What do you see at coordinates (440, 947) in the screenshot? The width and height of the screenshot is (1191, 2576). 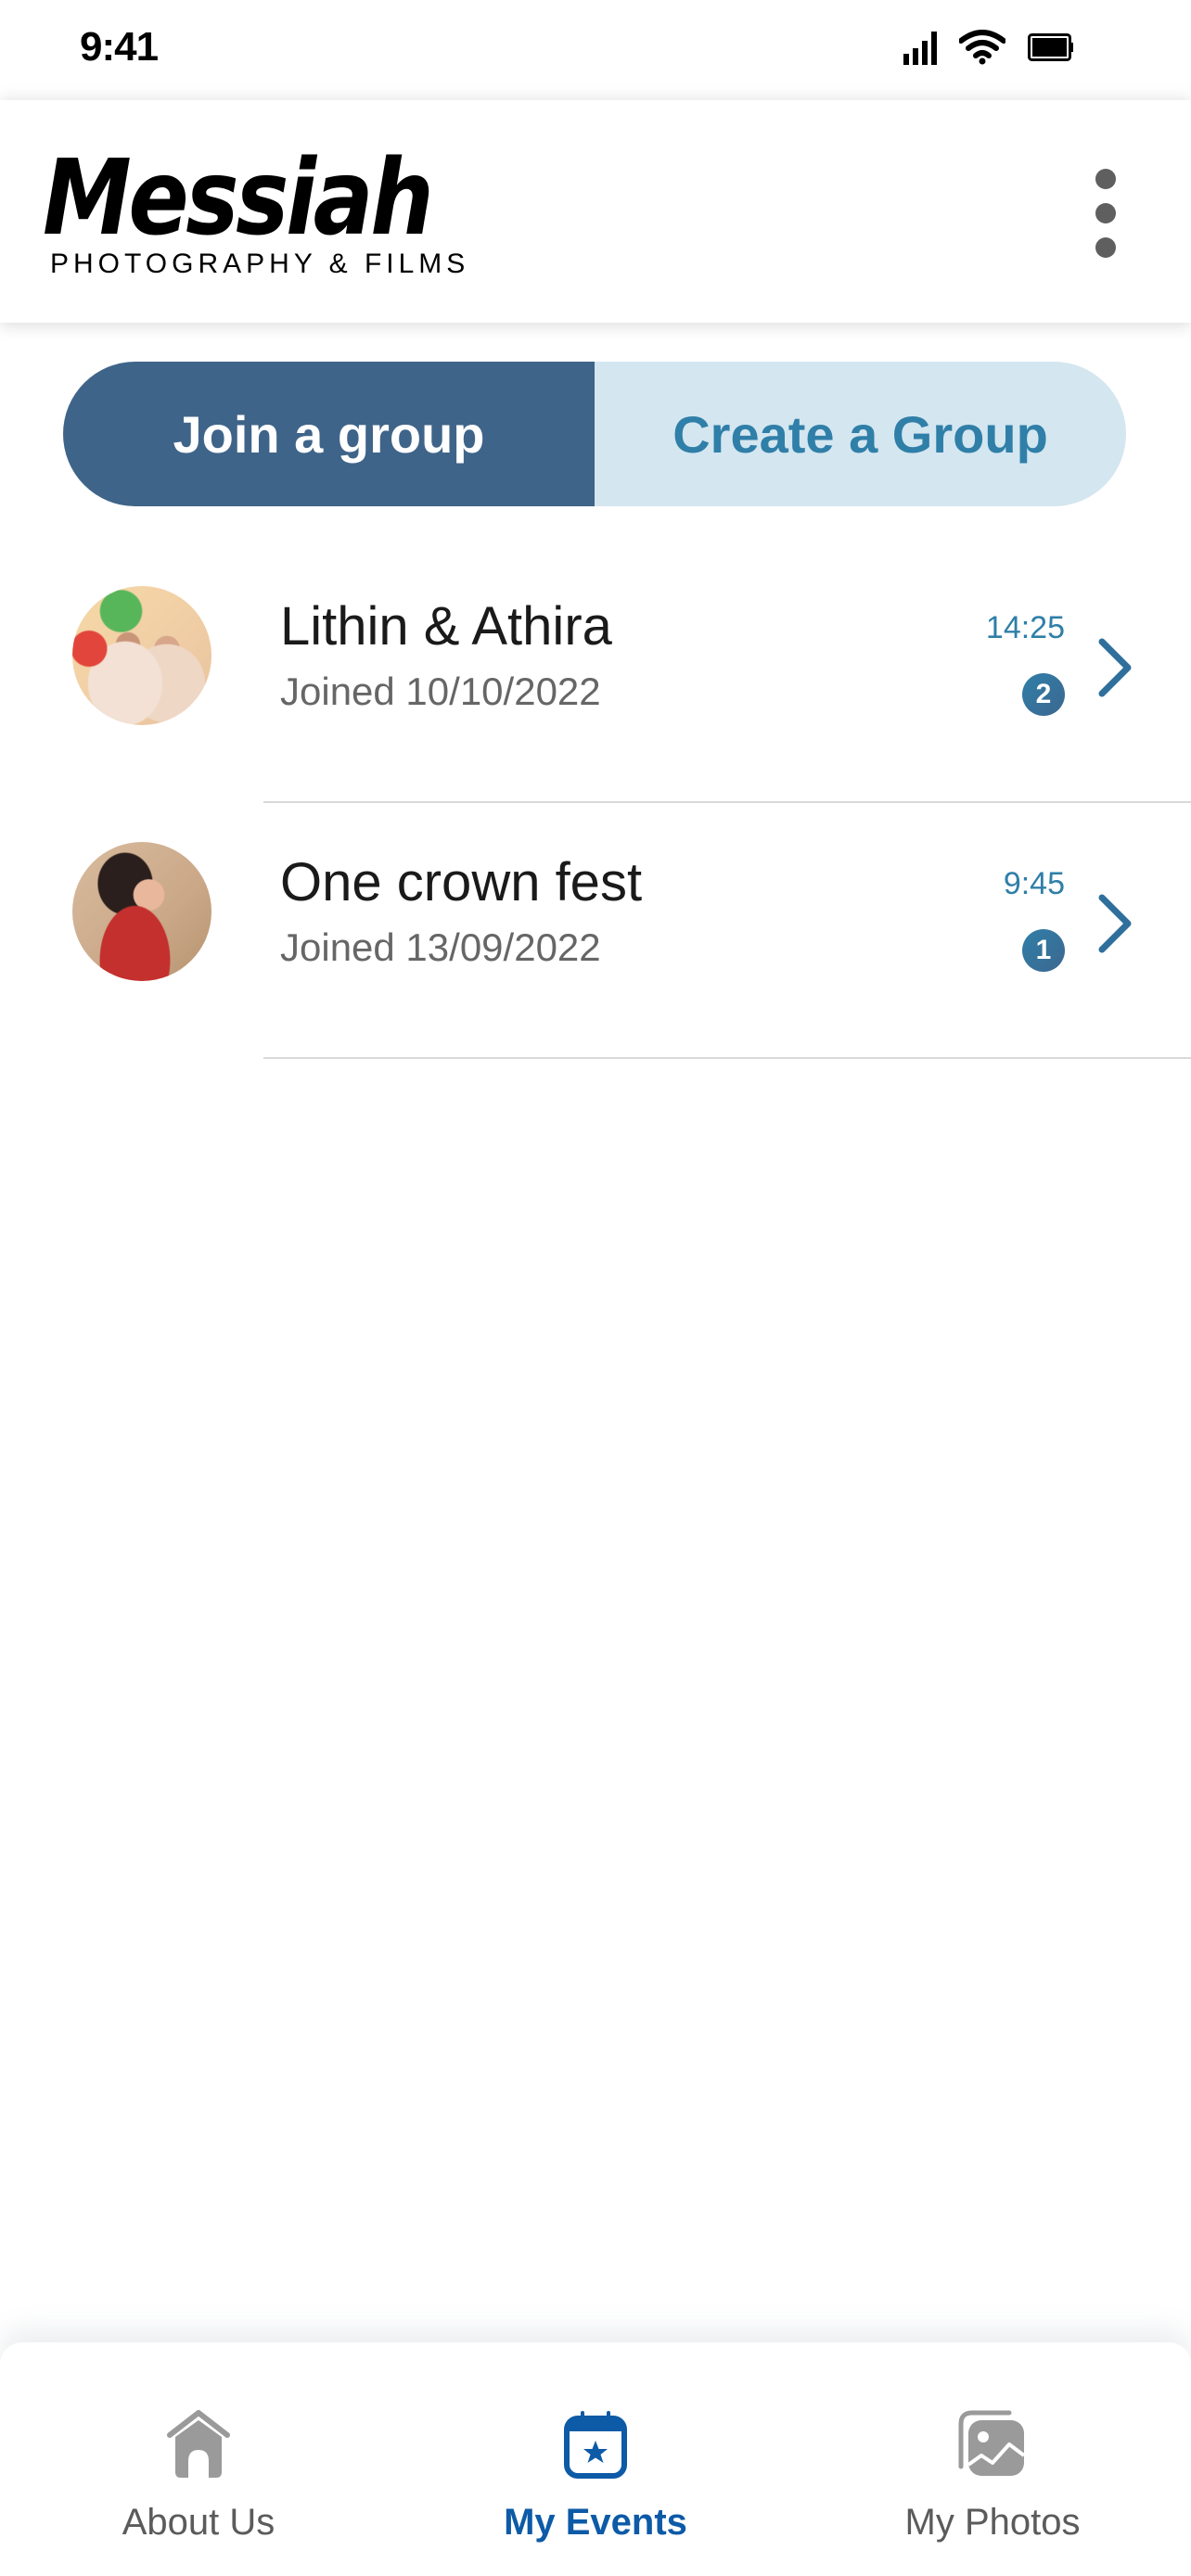 I see `group-joined-date: Joined 13/09/2022` at bounding box center [440, 947].